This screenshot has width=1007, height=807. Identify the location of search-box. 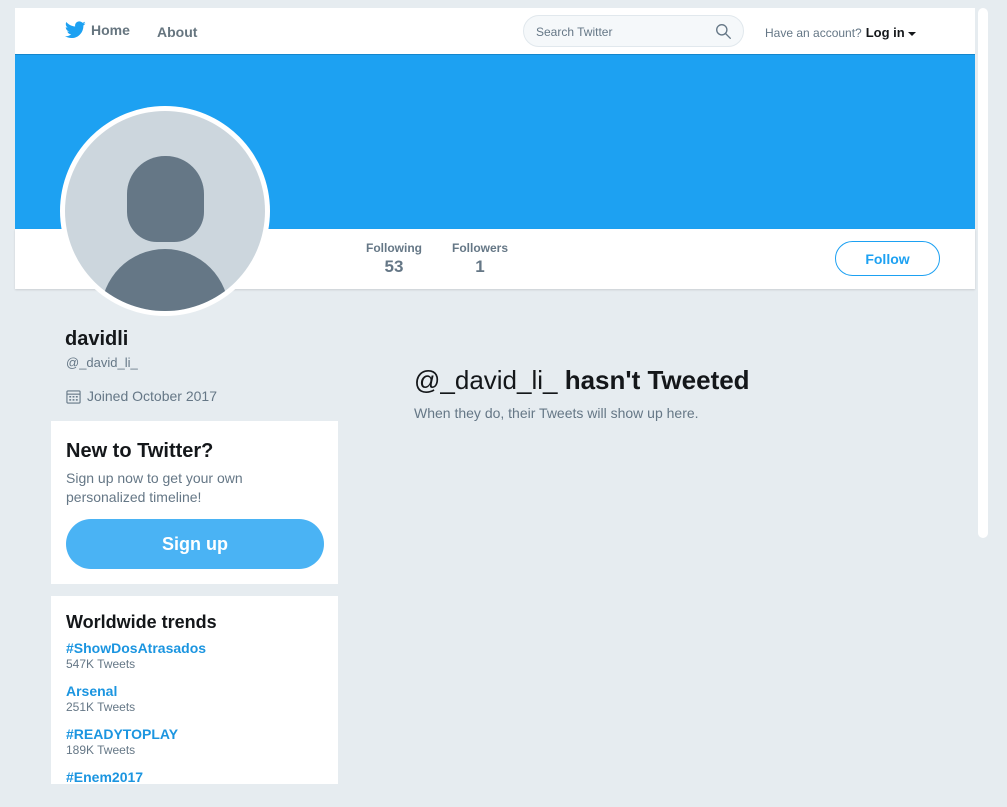
(633, 31).